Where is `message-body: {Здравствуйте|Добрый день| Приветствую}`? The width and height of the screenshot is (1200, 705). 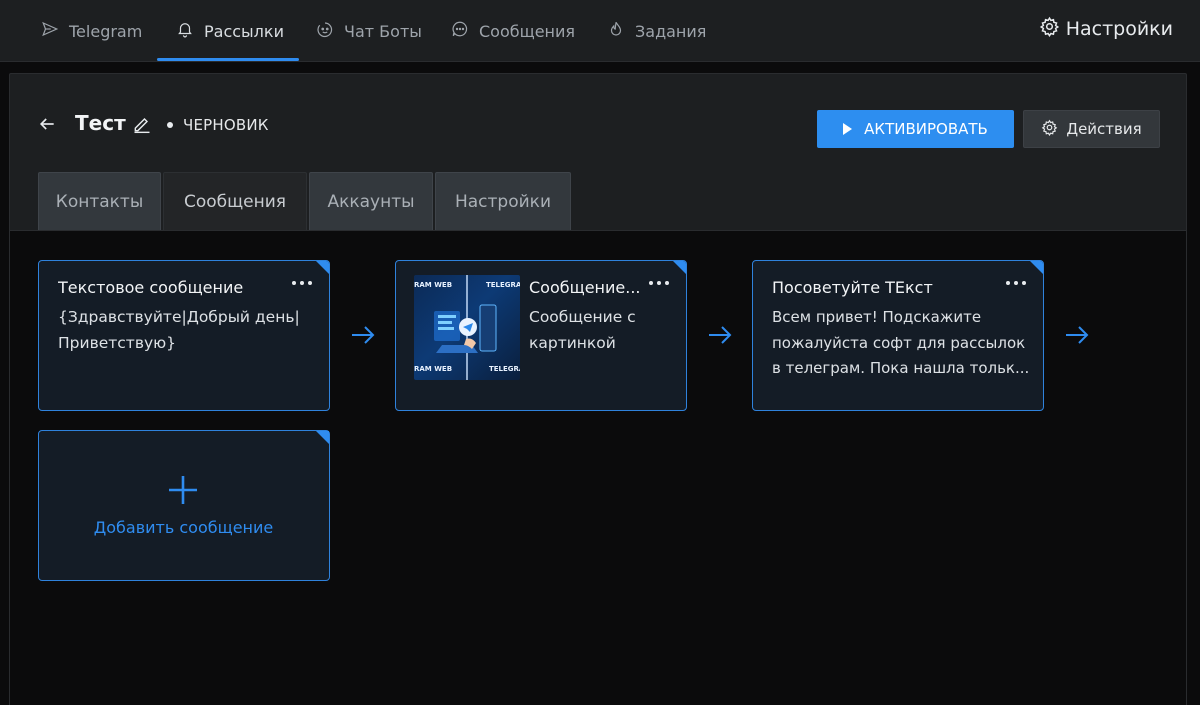
message-body: {Здравствуйте|Добрый день| Приветствую} is located at coordinates (179, 330).